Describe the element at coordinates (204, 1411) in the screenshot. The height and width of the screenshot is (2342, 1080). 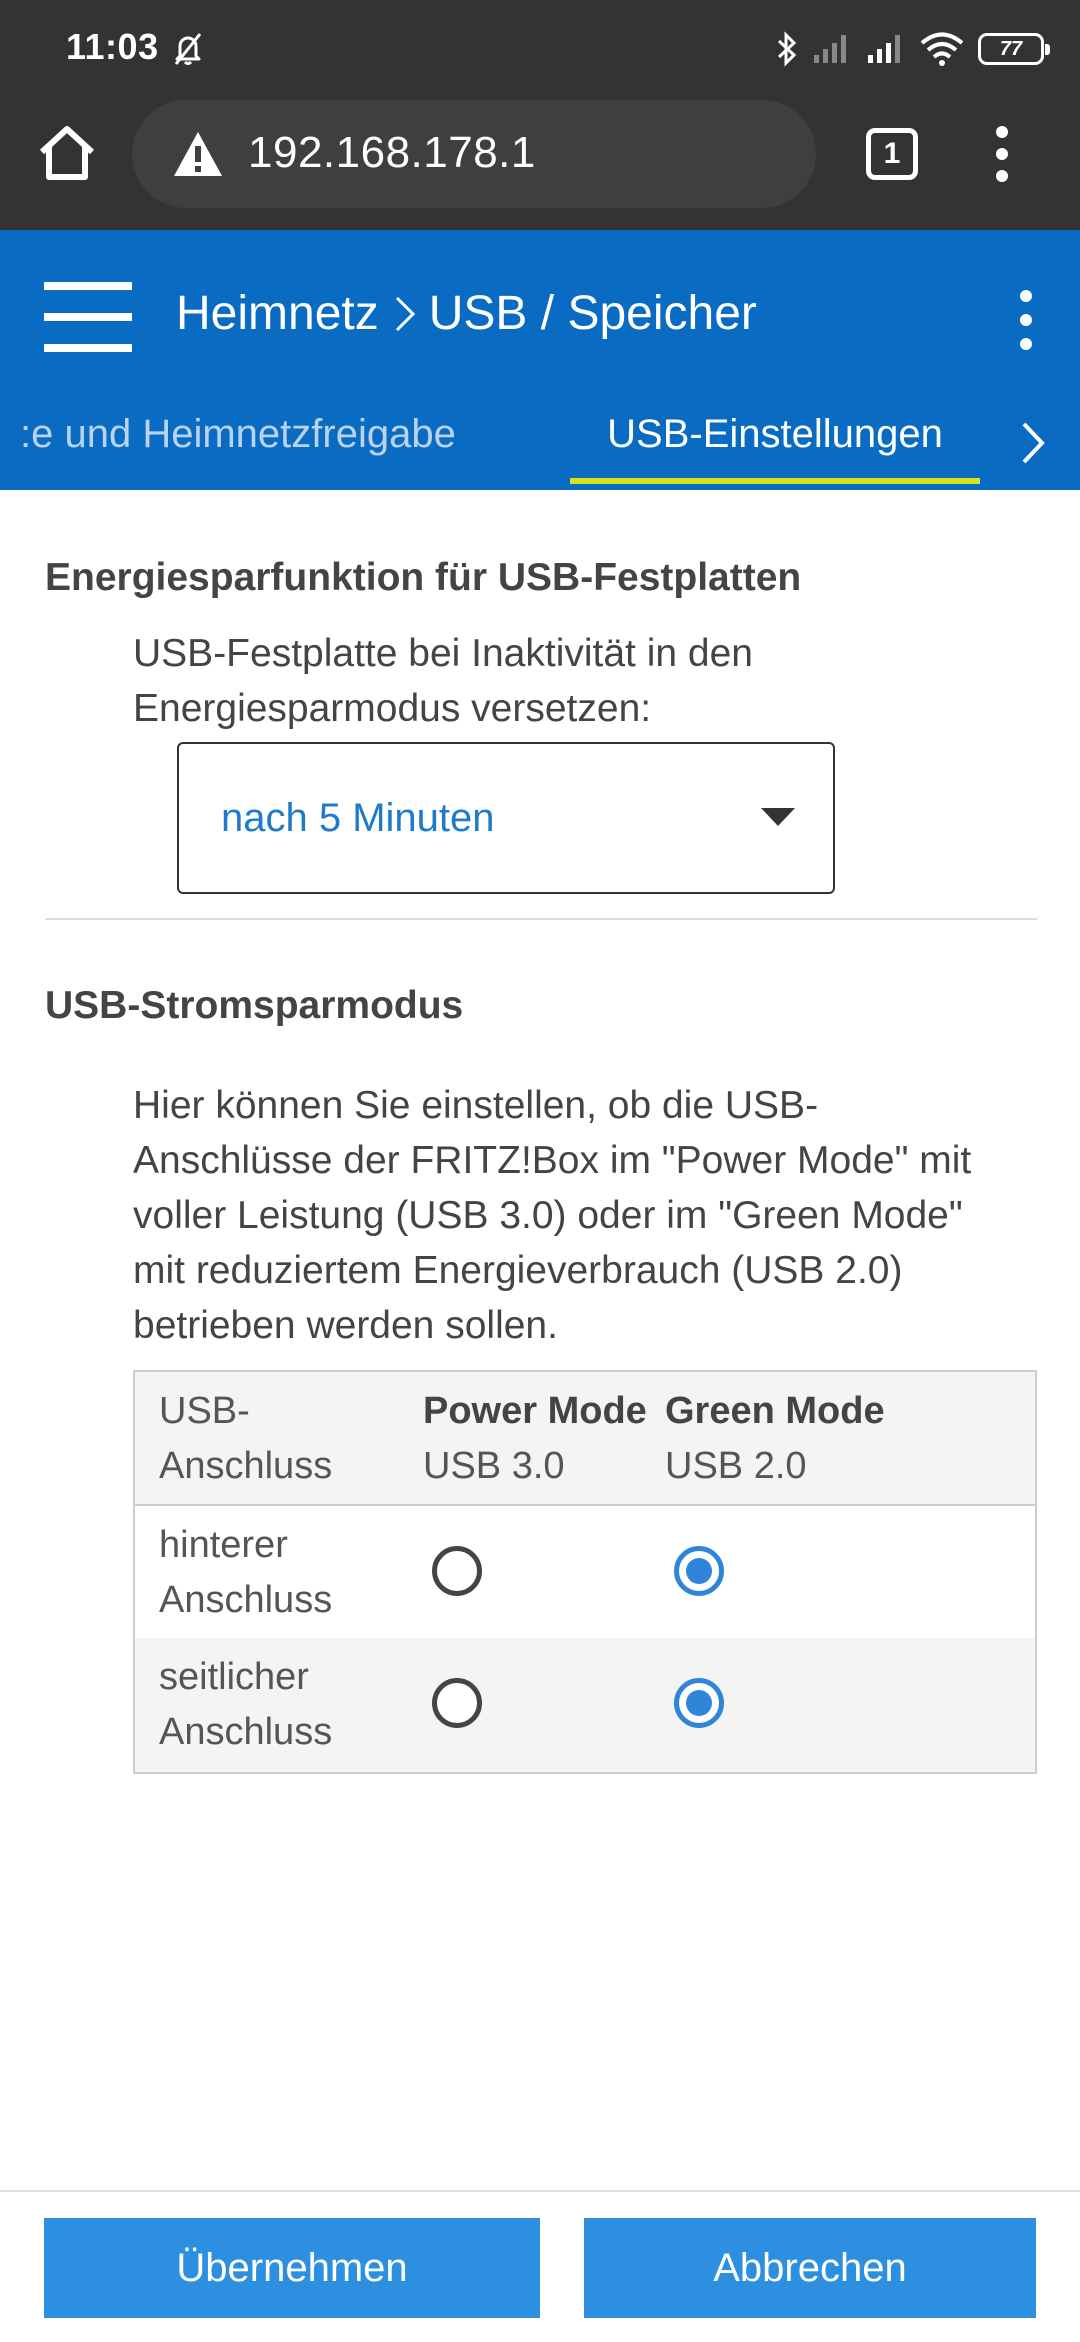
I see `header-port-line: USB-` at that location.